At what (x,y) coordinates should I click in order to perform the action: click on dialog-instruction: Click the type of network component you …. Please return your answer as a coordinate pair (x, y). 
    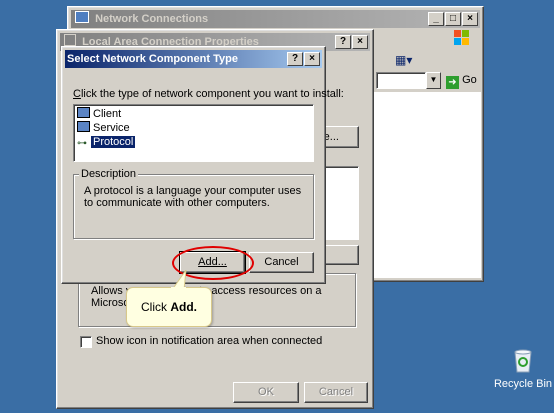
    Looking at the image, I should click on (208, 94).